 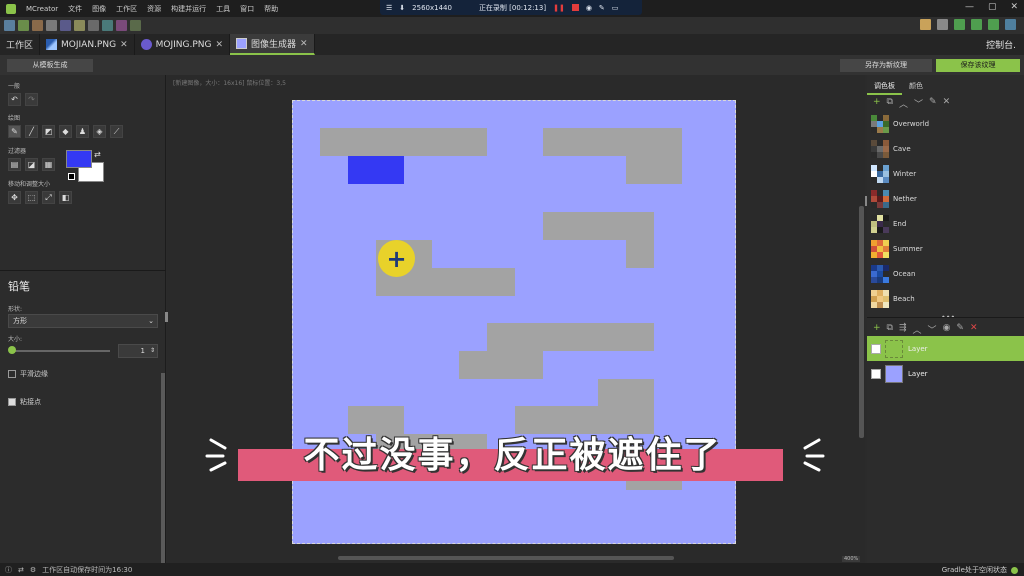 What do you see at coordinates (959, 24) in the screenshot?
I see `gear-run-icon` at bounding box center [959, 24].